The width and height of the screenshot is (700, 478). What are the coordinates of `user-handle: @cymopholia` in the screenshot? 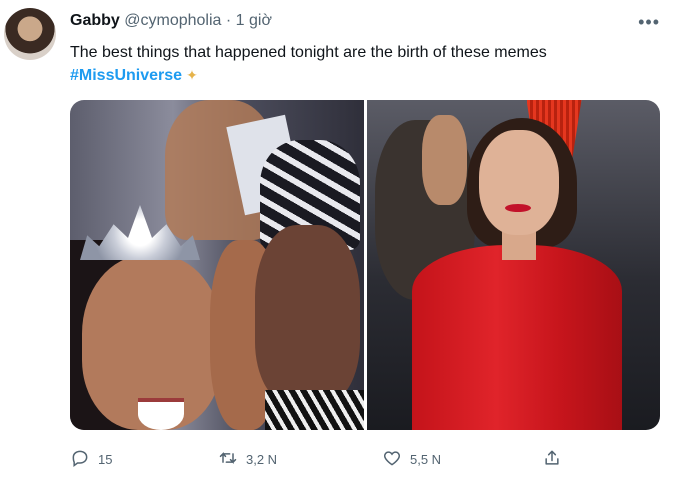 It's located at (172, 20).